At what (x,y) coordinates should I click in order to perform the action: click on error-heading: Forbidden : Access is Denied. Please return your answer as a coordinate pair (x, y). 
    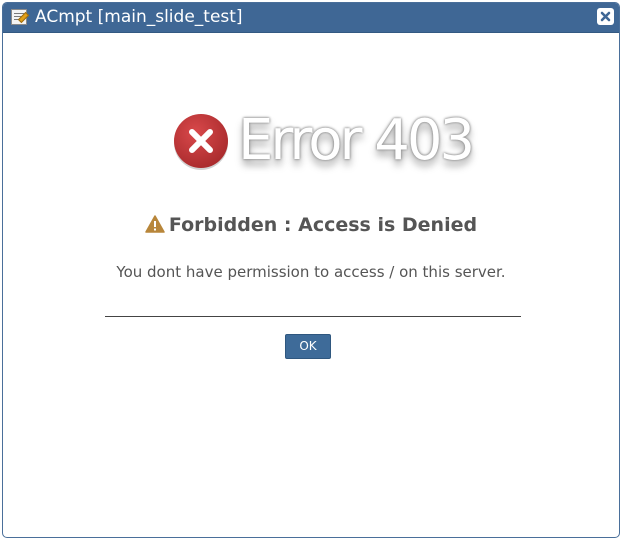
    Looking at the image, I should click on (311, 225).